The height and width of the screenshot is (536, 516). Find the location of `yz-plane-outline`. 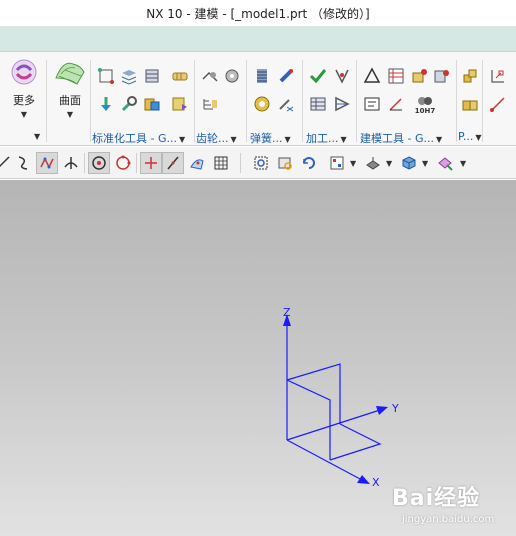

yz-plane-outline is located at coordinates (313, 393).